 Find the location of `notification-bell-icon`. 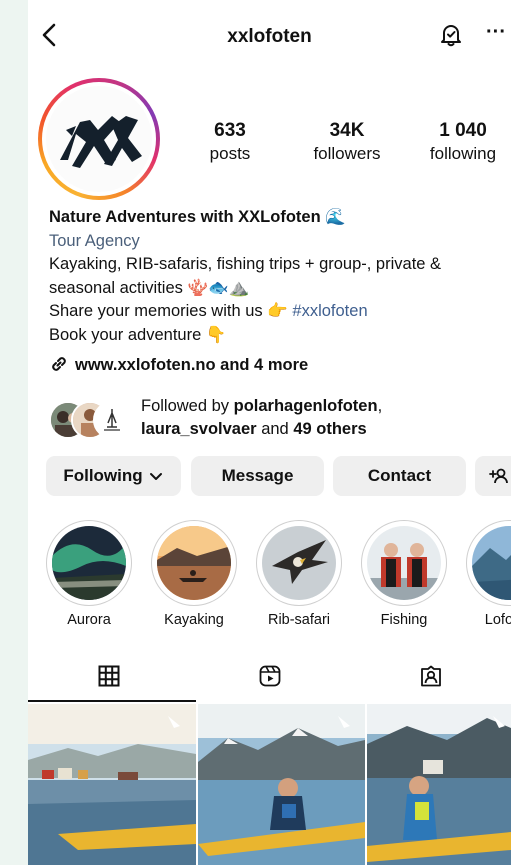

notification-bell-icon is located at coordinates (451, 35).